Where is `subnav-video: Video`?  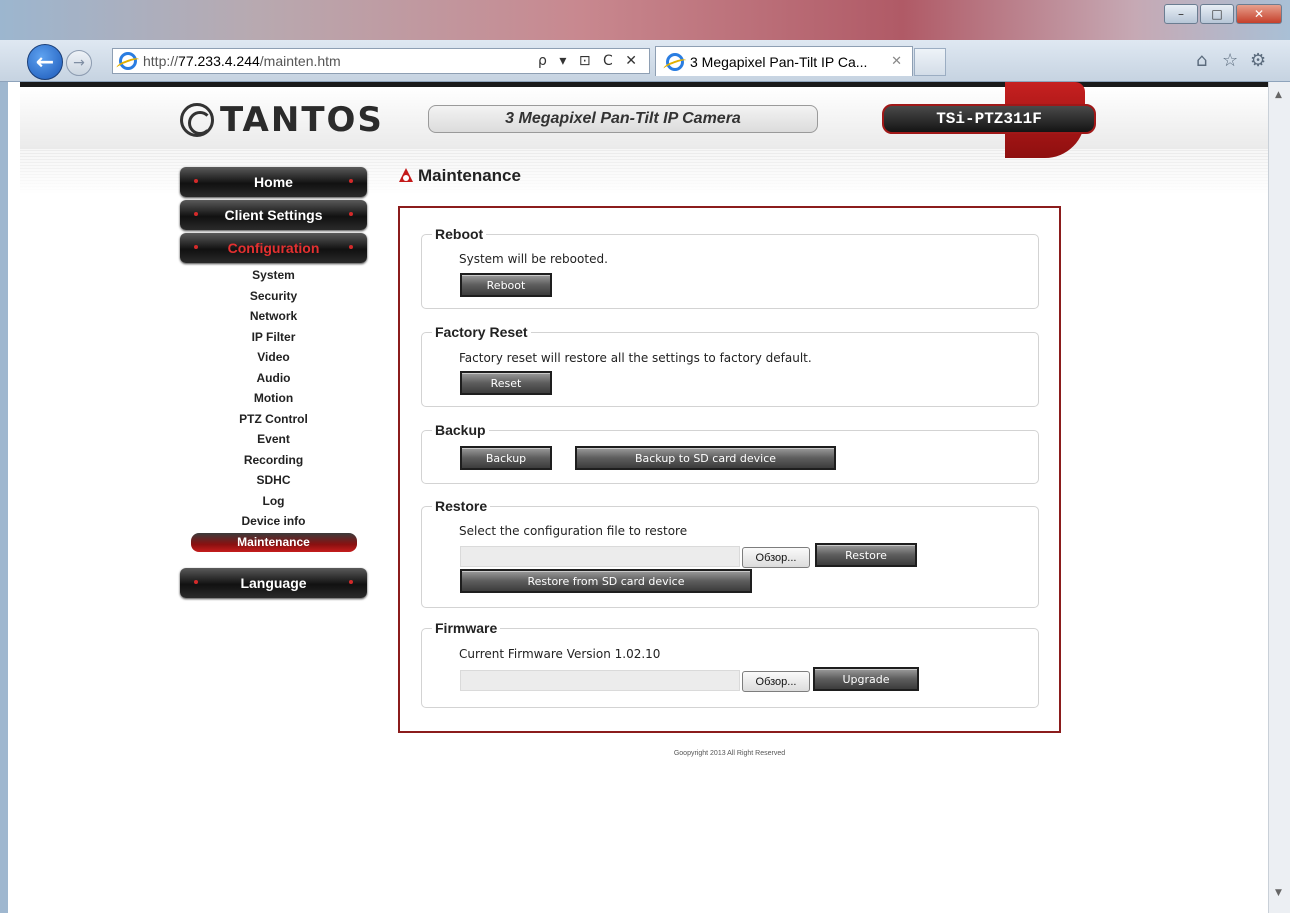 subnav-video: Video is located at coordinates (273, 357).